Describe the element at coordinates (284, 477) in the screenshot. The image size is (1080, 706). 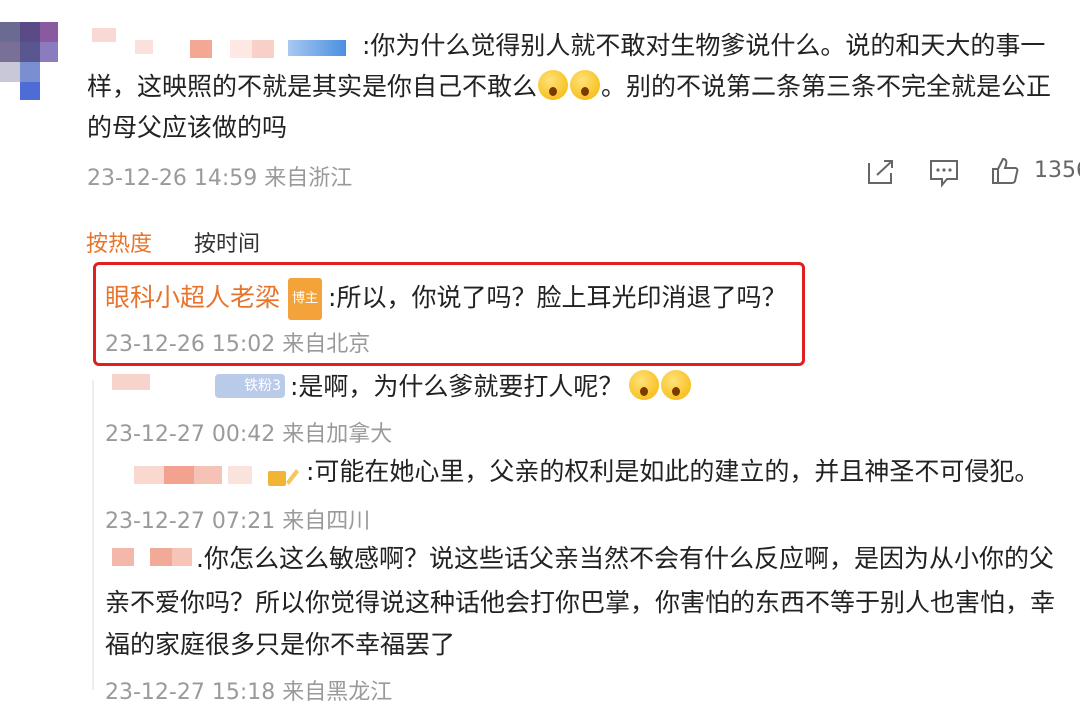
I see `pencil-badge-icon` at that location.